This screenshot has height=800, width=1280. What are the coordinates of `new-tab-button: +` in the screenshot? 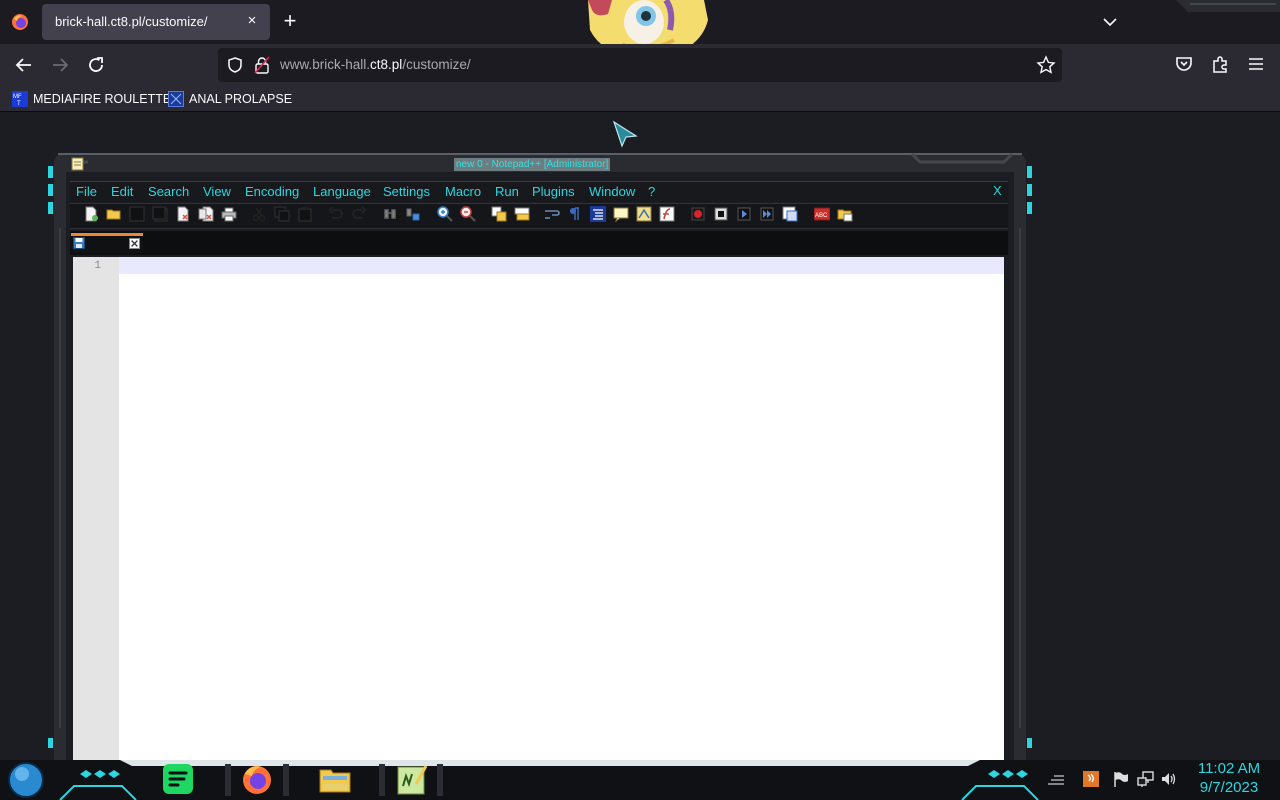 It's located at (290, 21).